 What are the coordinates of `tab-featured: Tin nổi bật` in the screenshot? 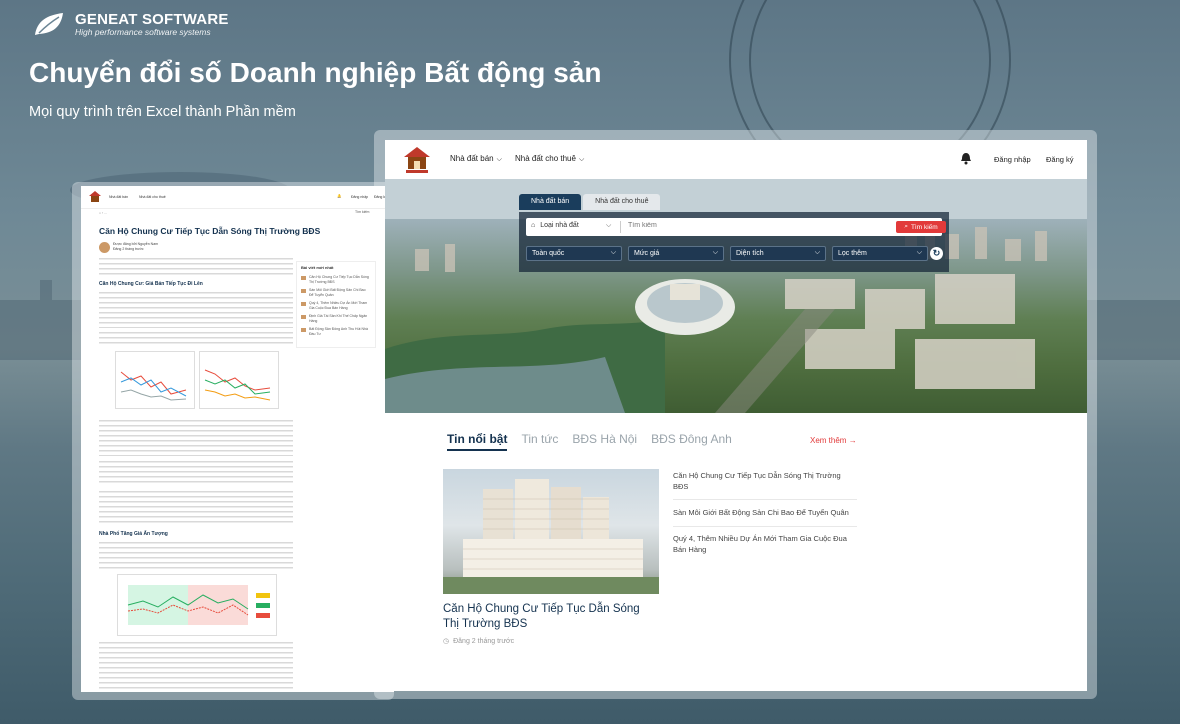 It's located at (477, 441).